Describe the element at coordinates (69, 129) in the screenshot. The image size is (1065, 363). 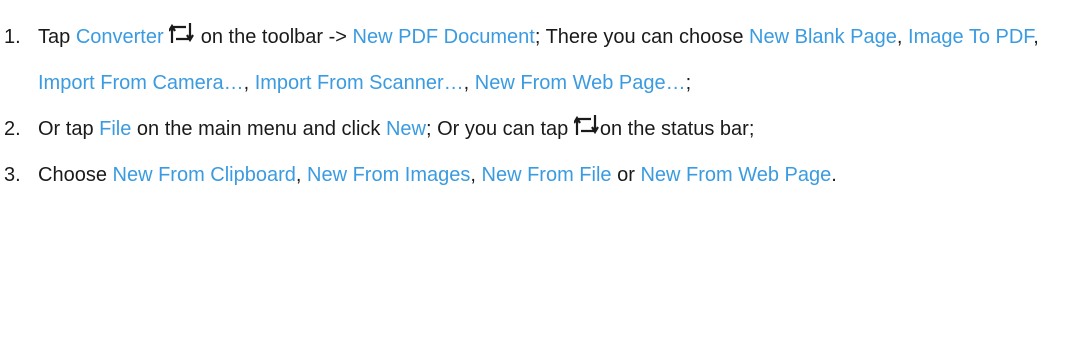
I see `step-text: Or tap` at that location.